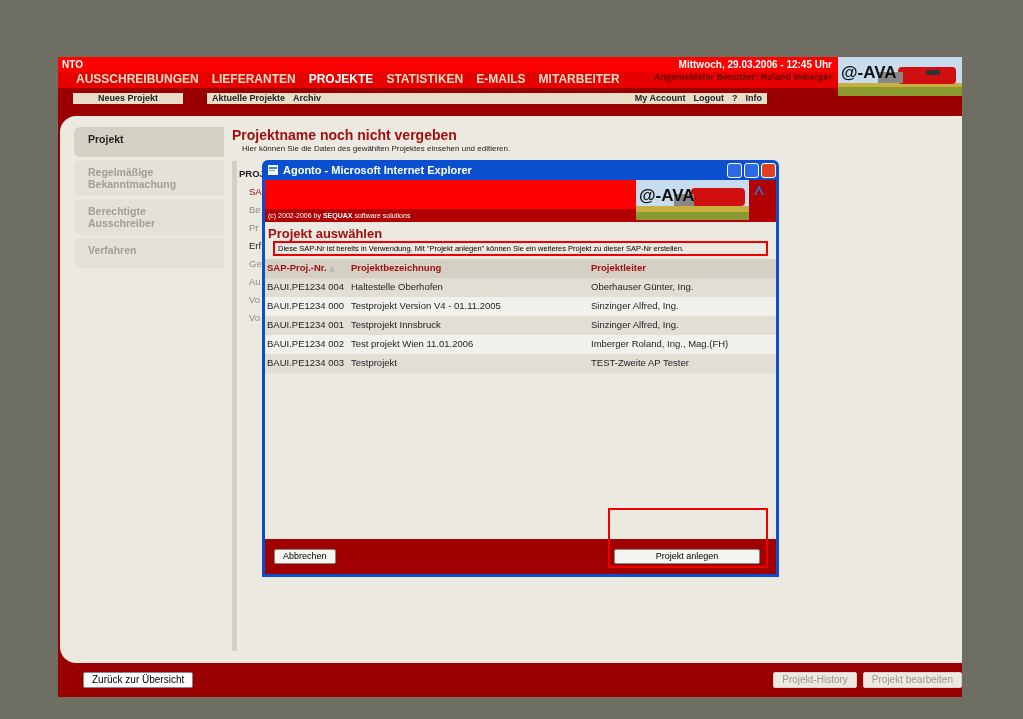 This screenshot has height=719, width=1023. What do you see at coordinates (137, 80) in the screenshot?
I see `nav-tab: AUSSCHREIBUNGEN` at bounding box center [137, 80].